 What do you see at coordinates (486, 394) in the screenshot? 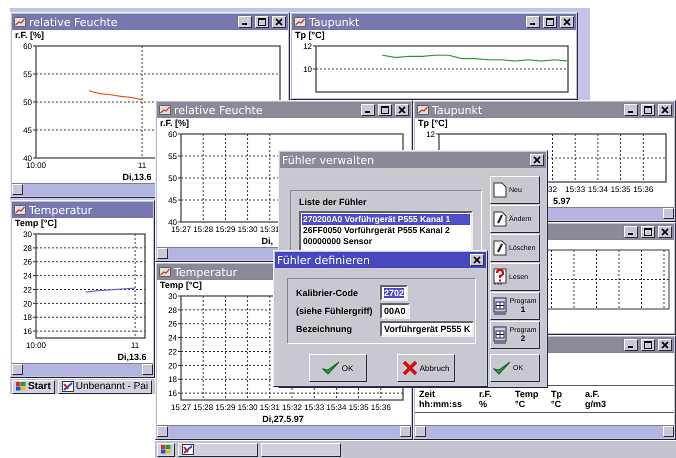
I see `column-header: r.F.` at bounding box center [486, 394].